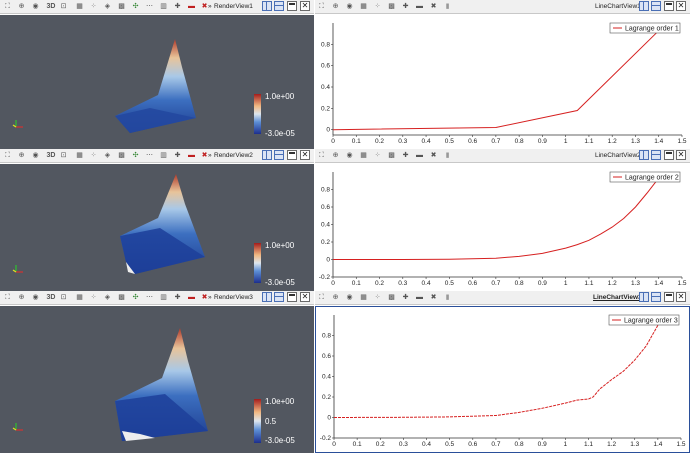 Image resolution: width=690 pixels, height=453 pixels. Describe the element at coordinates (233, 155) in the screenshot. I see `render-view-title: RenderView2` at that location.